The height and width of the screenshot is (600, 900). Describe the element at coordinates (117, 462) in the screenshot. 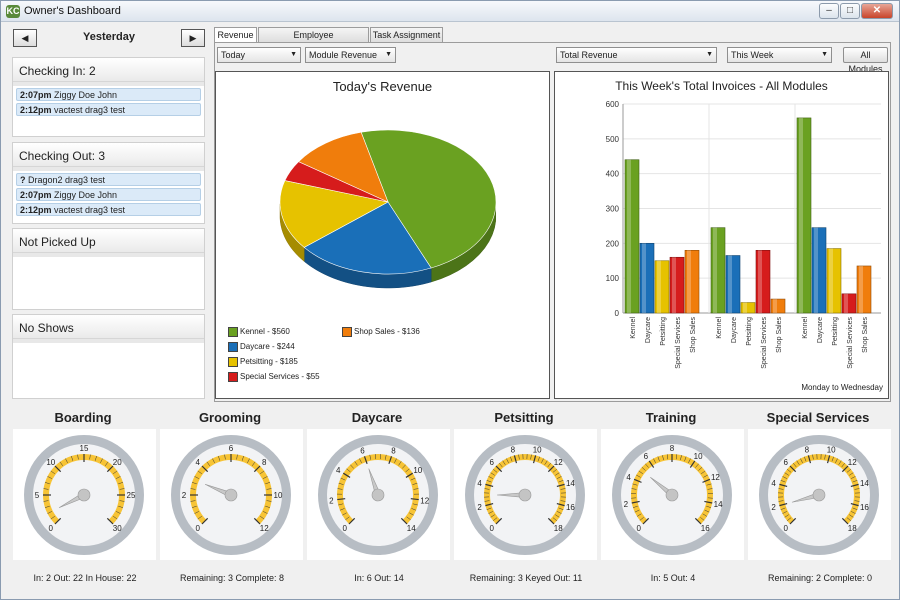

I see `gauge-tick-label: 20` at that location.